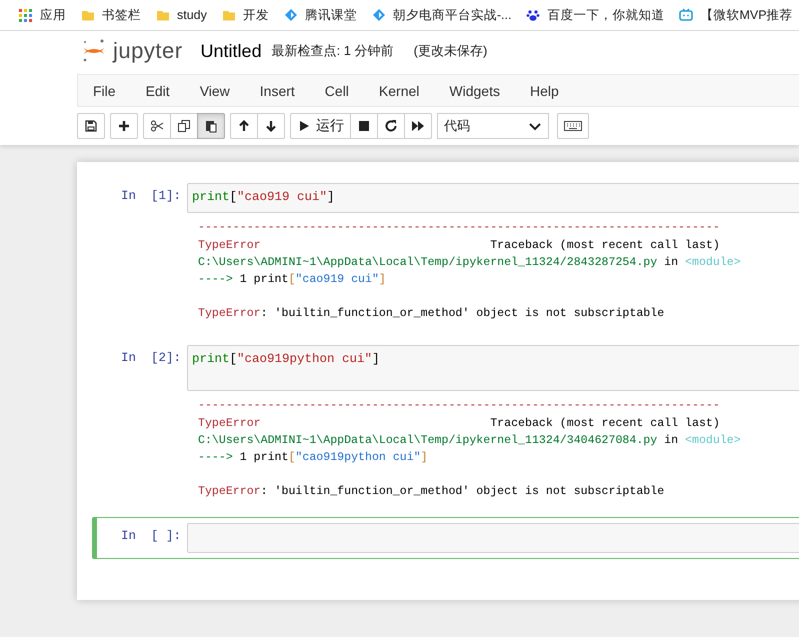 The width and height of the screenshot is (799, 637). I want to click on bookmark-link: 【微软MVP推荐, so click(746, 15).